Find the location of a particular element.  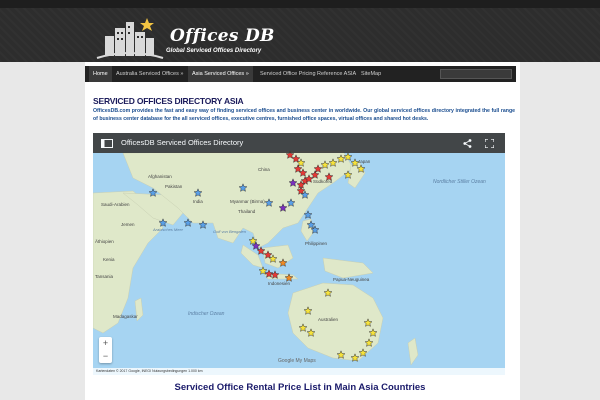

label-philippinen: Philippinen is located at coordinates (316, 243).